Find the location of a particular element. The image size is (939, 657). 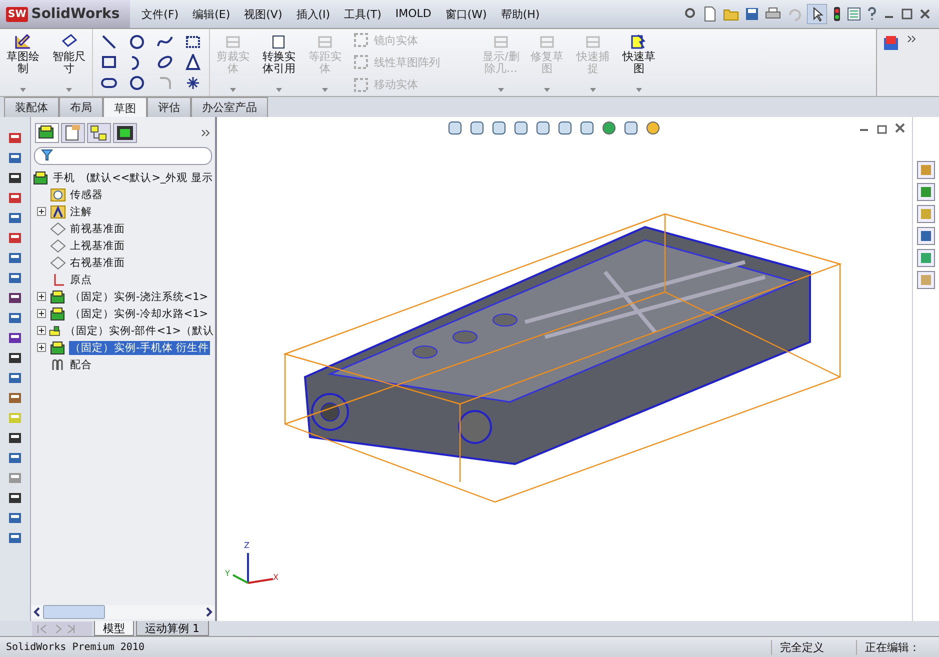

plane-icon is located at coordinates (58, 245).